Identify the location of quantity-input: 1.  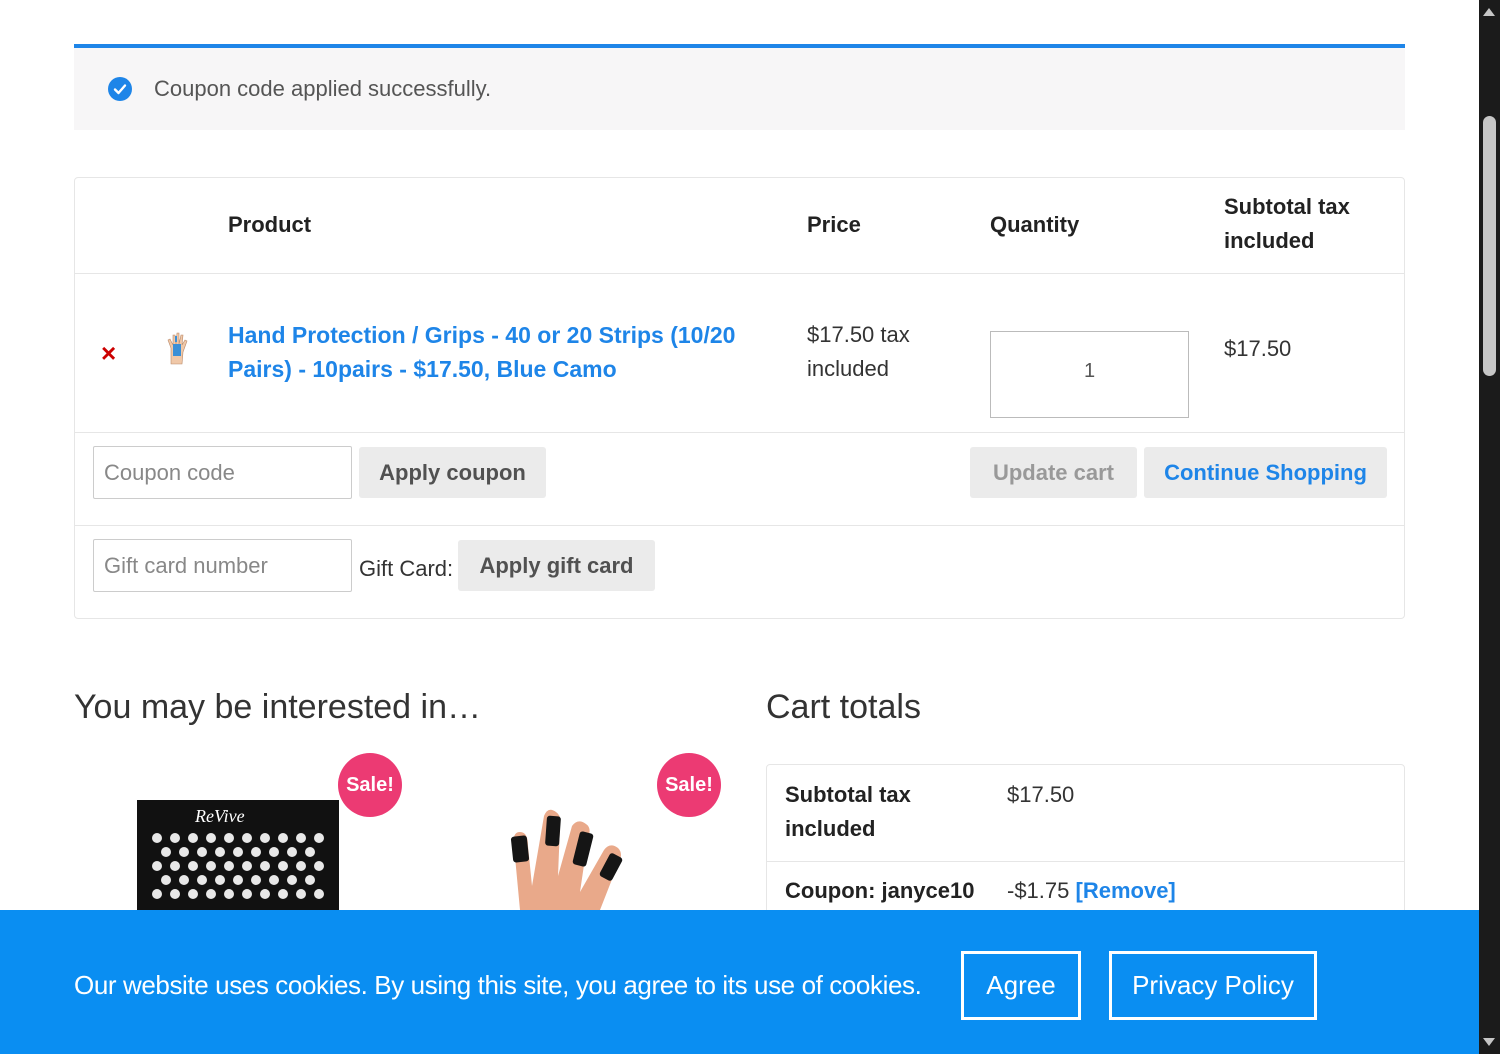
(1089, 374).